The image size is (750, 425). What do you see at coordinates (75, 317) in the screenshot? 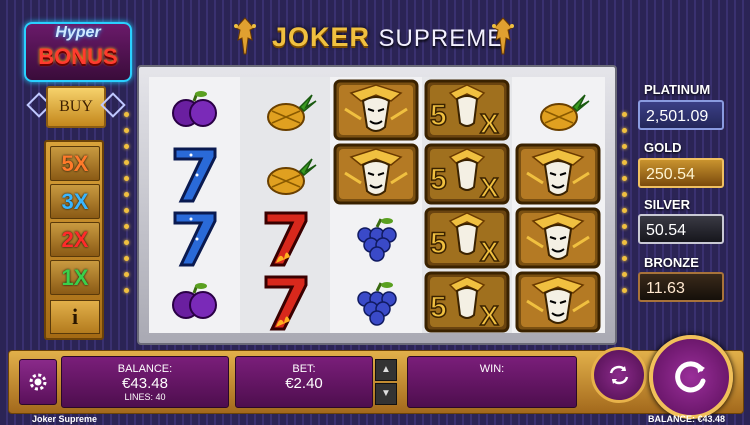
I see `info-button: i` at bounding box center [75, 317].